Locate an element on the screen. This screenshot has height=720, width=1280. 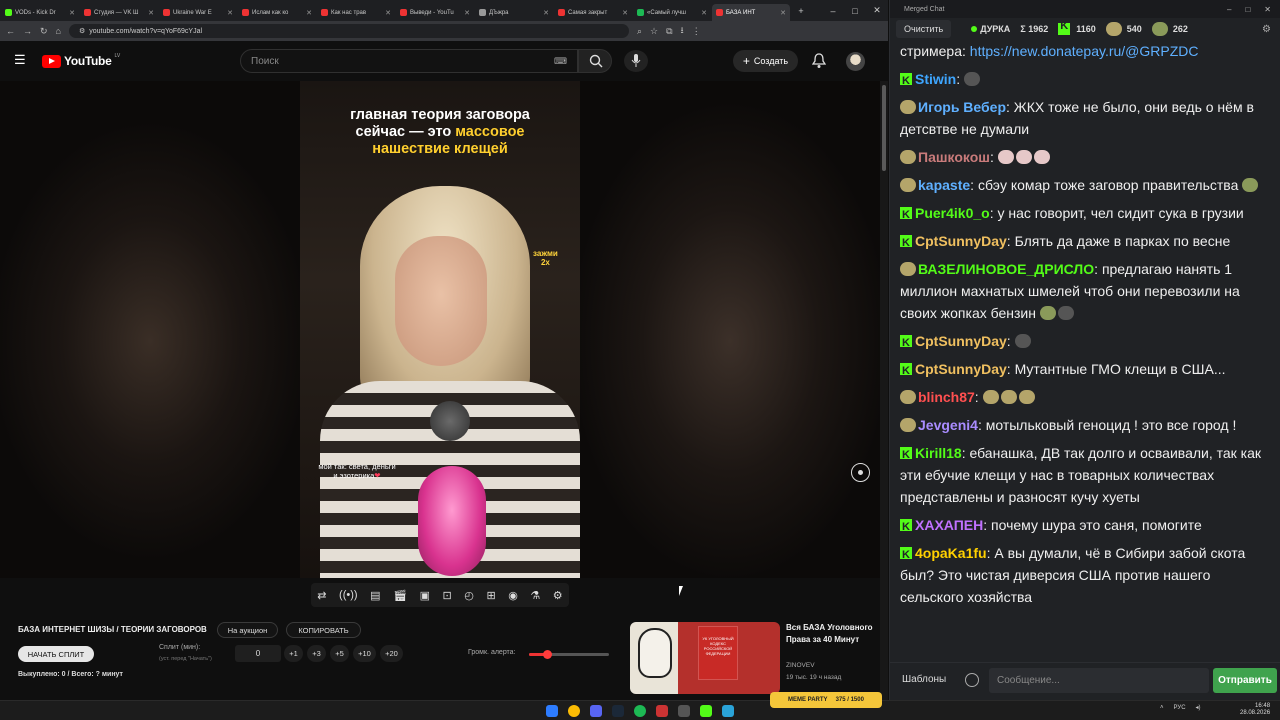
bookmark-star-icon: ☆ is located at coordinates (654, 31).